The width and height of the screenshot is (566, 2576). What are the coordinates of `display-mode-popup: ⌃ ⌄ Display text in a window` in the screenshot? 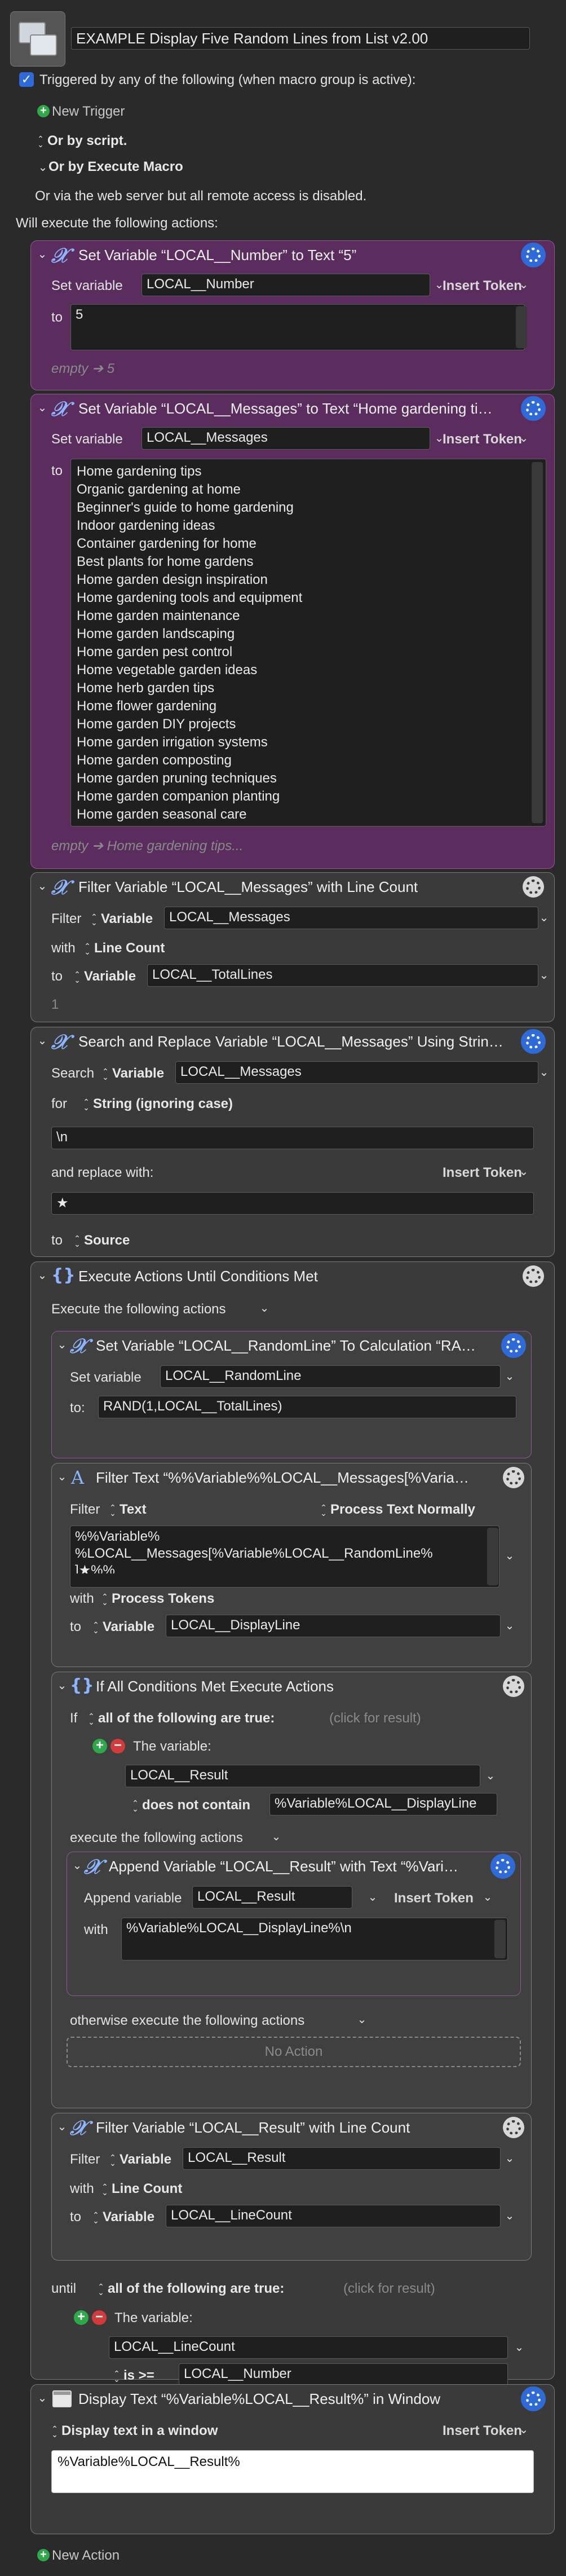 It's located at (134, 2431).